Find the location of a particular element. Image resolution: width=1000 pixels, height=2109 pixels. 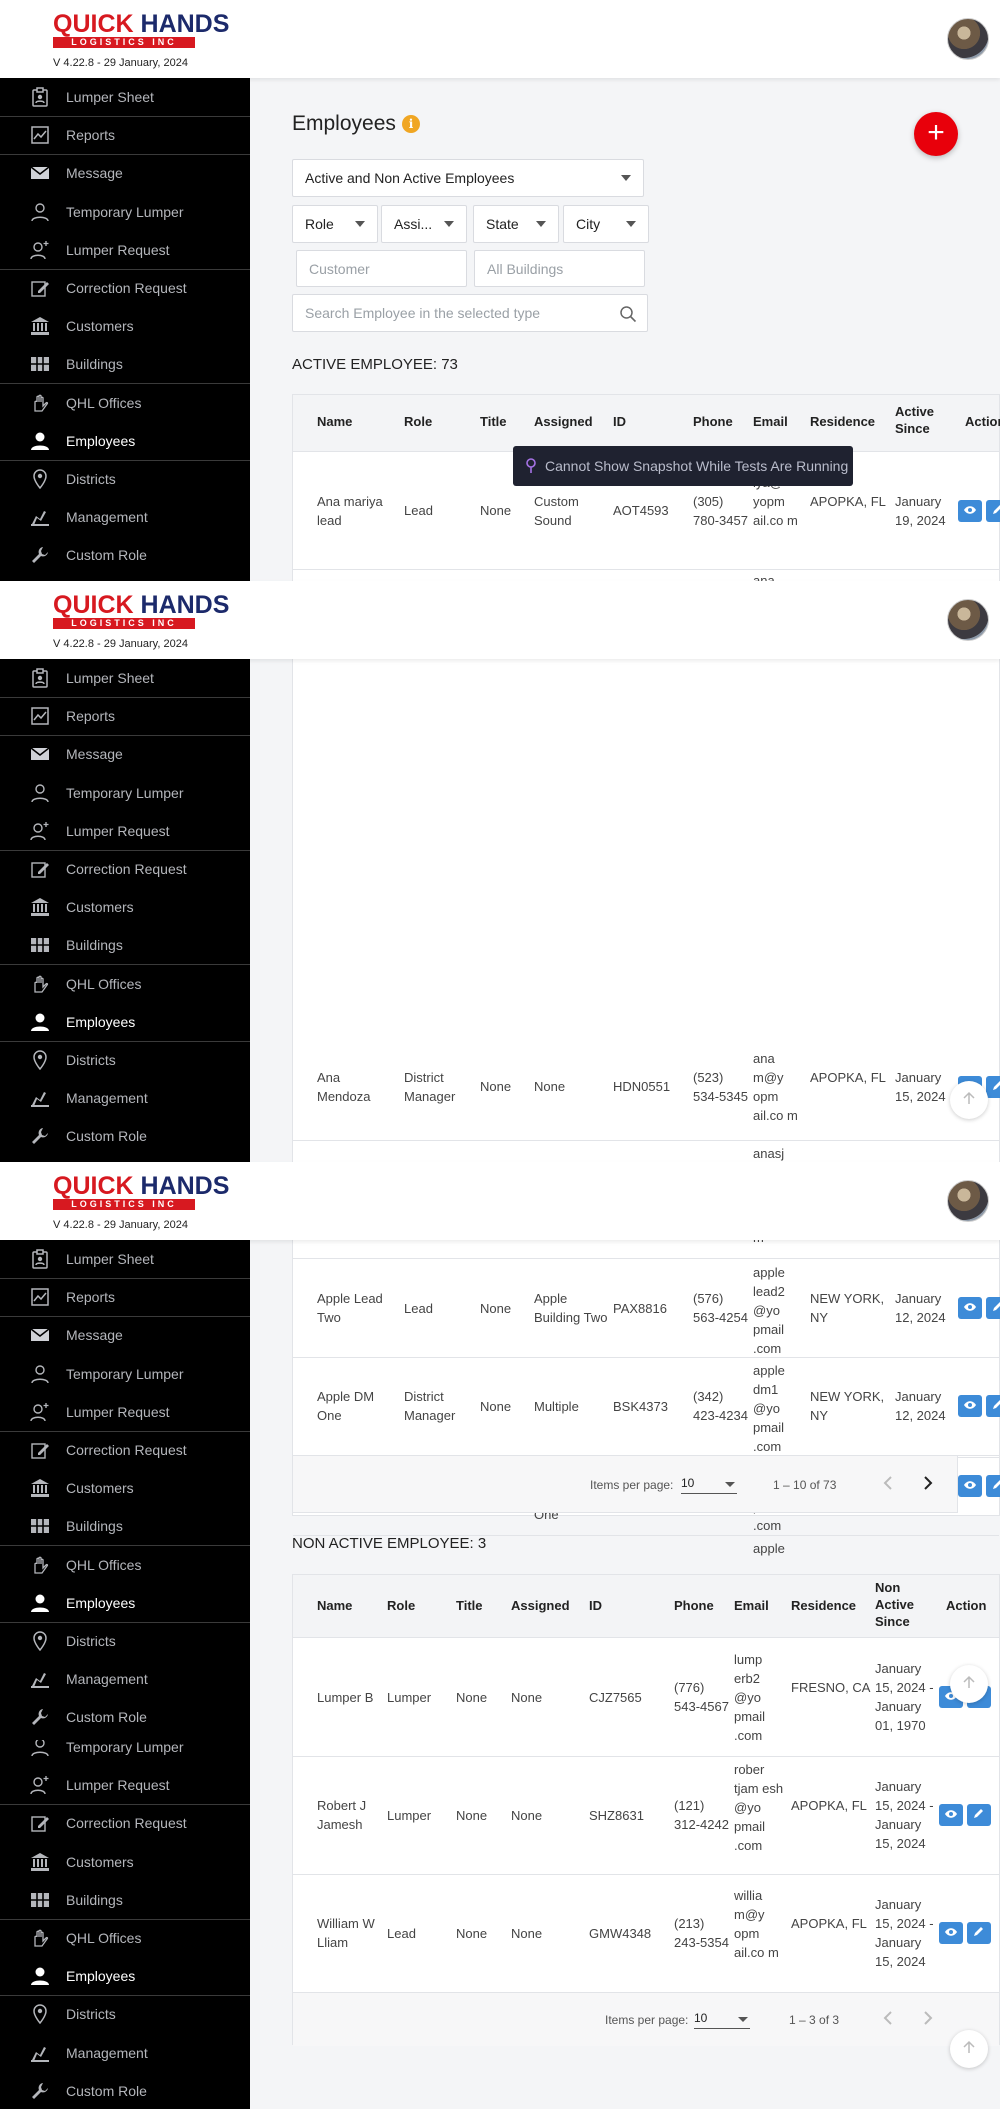

col-header-since: Non Active Since is located at coordinates (908, 1604).